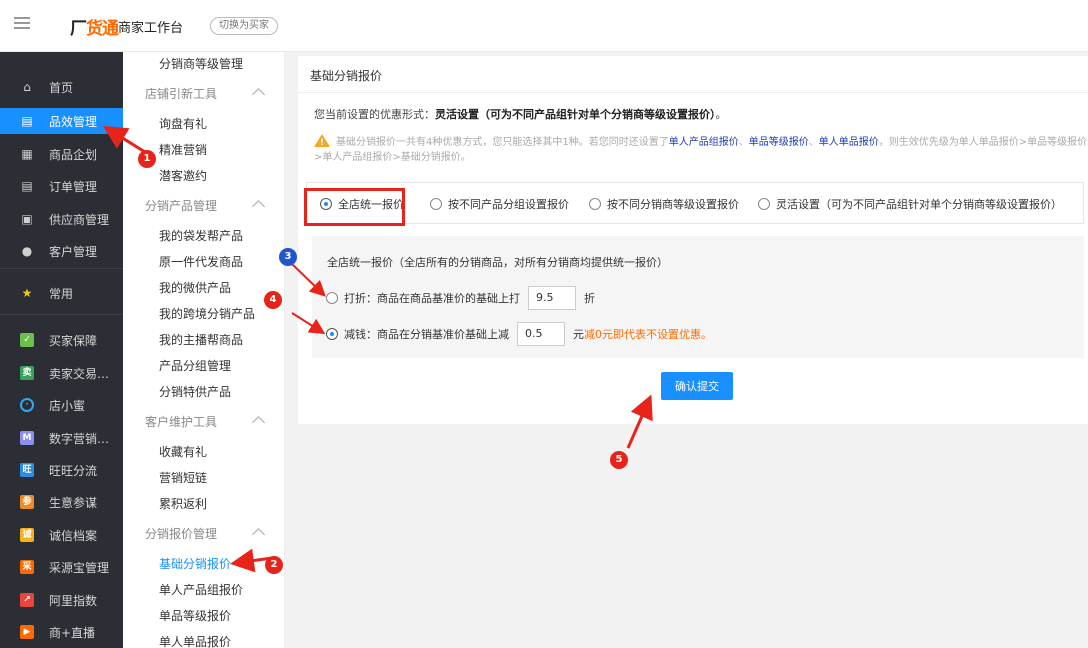 Image resolution: width=1088 pixels, height=648 pixels. Describe the element at coordinates (288, 257) in the screenshot. I see `annotation-badge: 3` at that location.